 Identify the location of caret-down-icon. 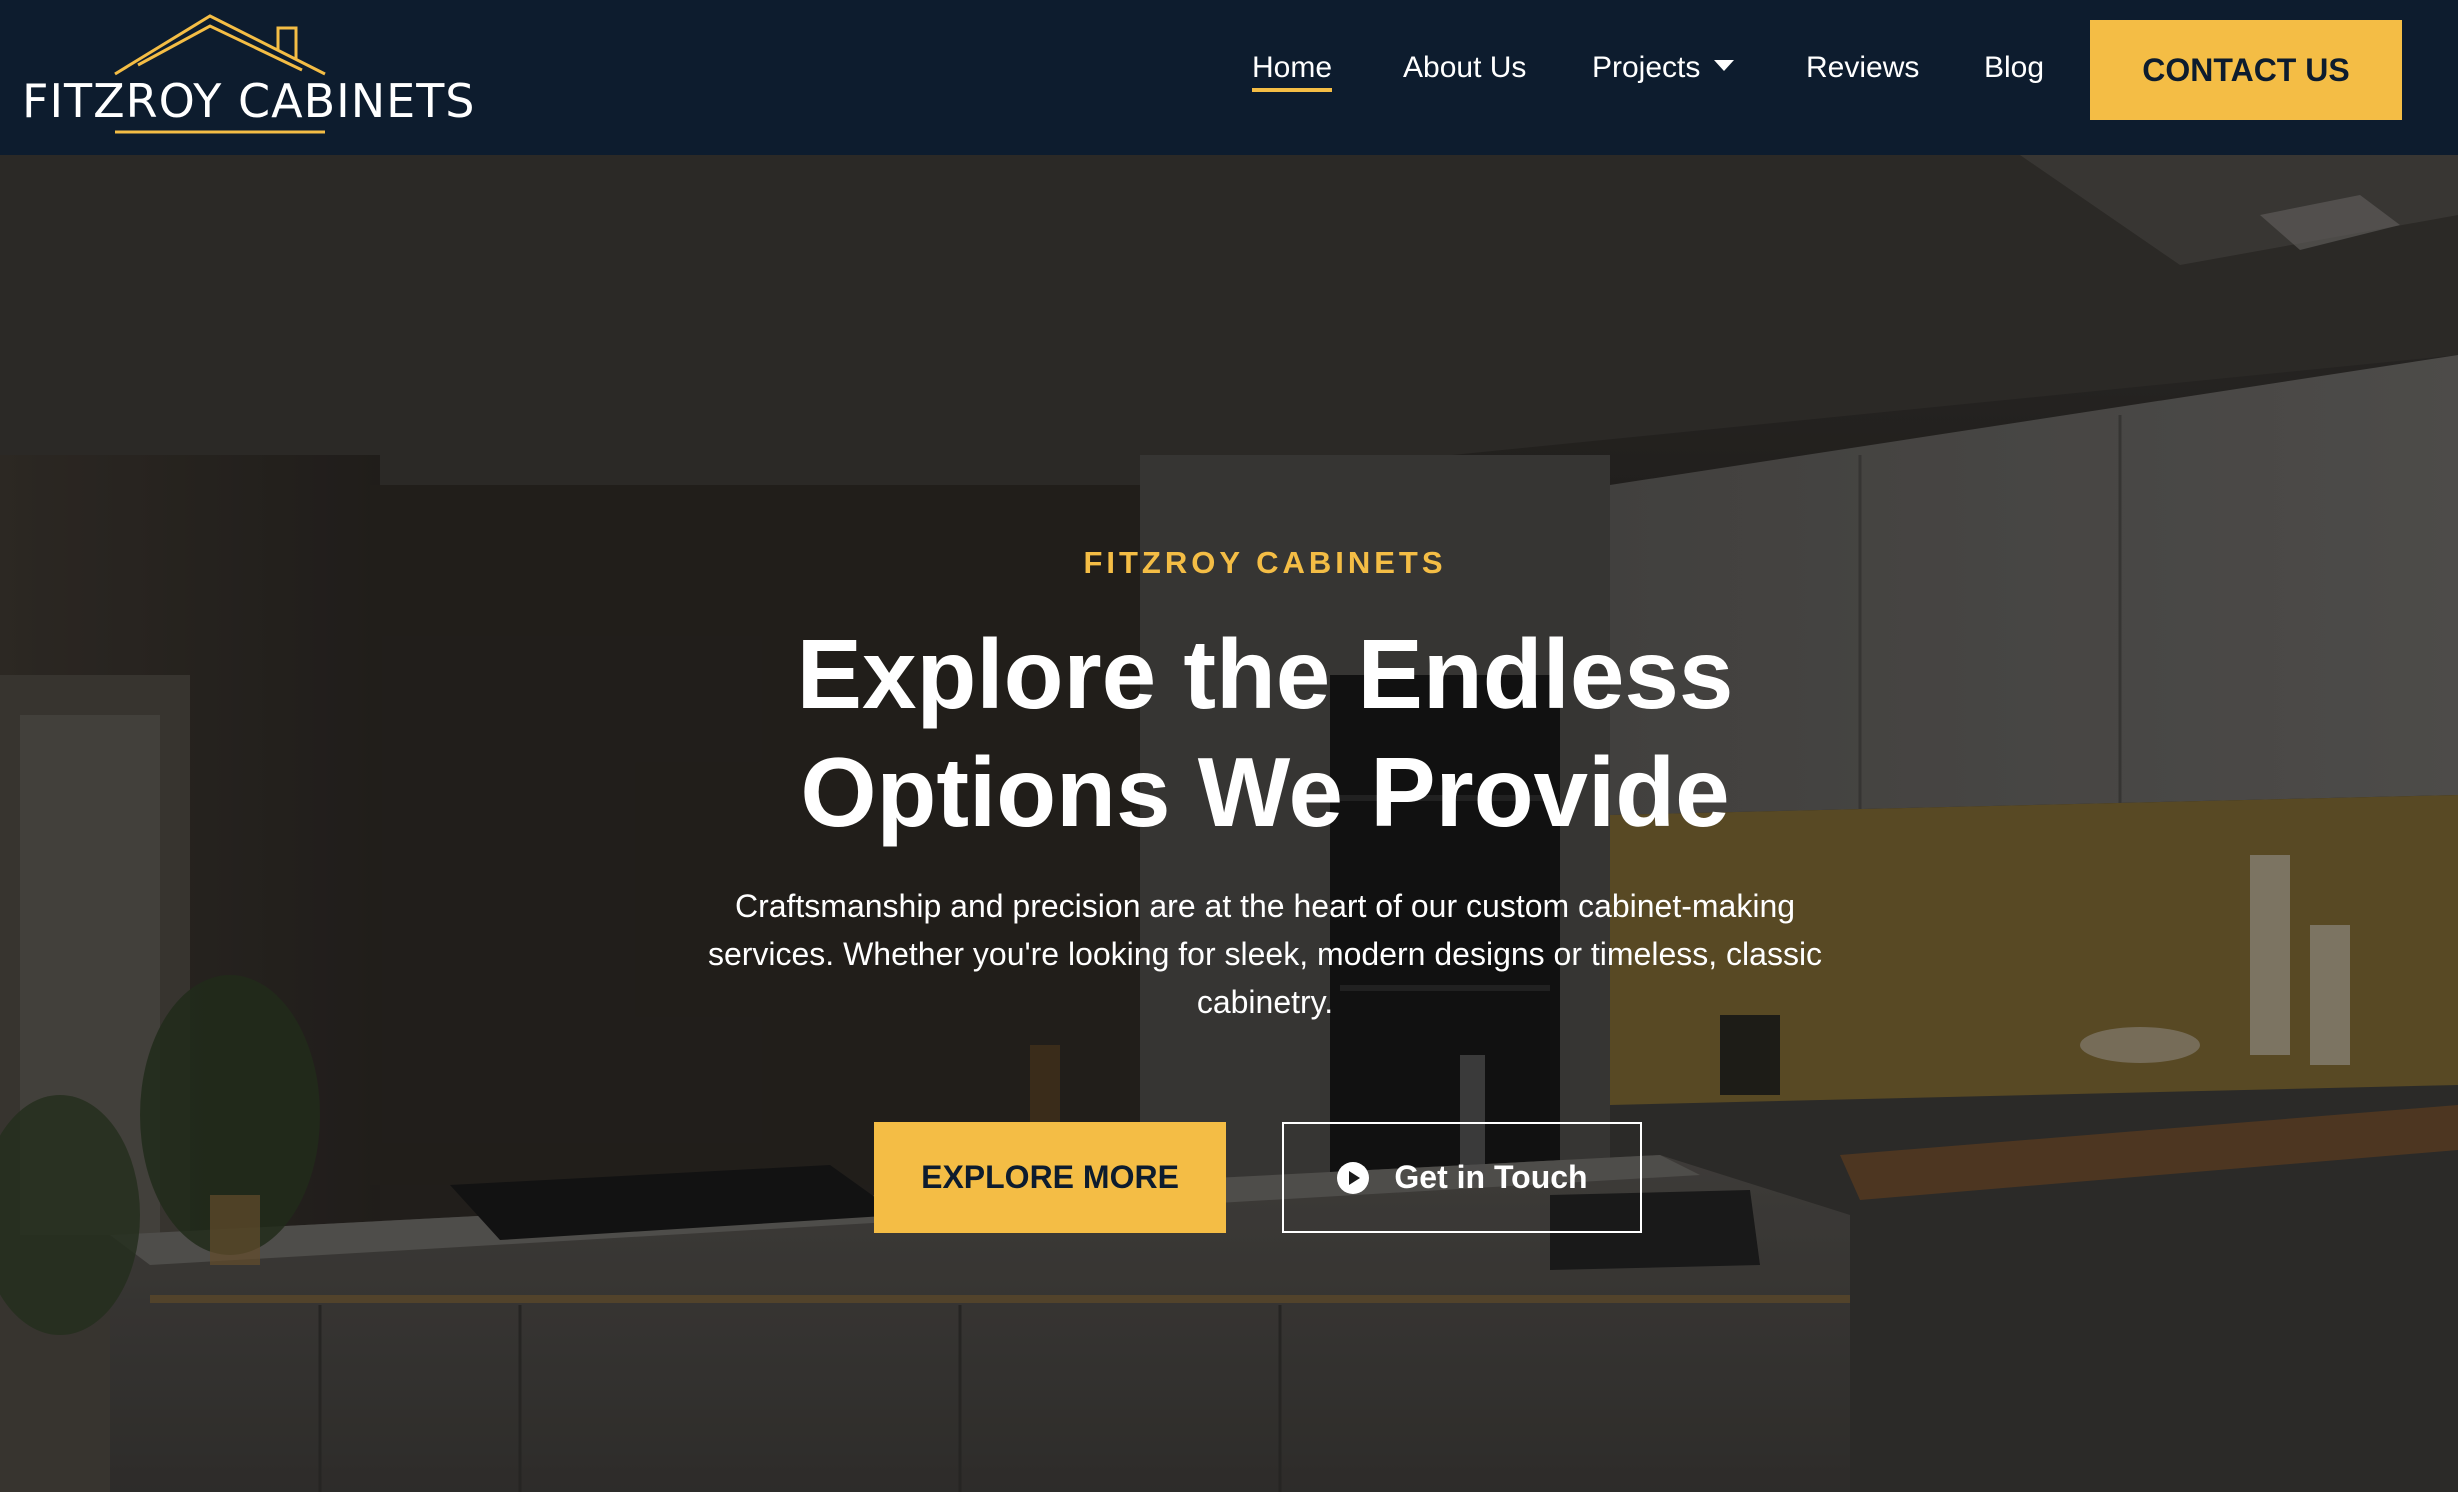
(1724, 65).